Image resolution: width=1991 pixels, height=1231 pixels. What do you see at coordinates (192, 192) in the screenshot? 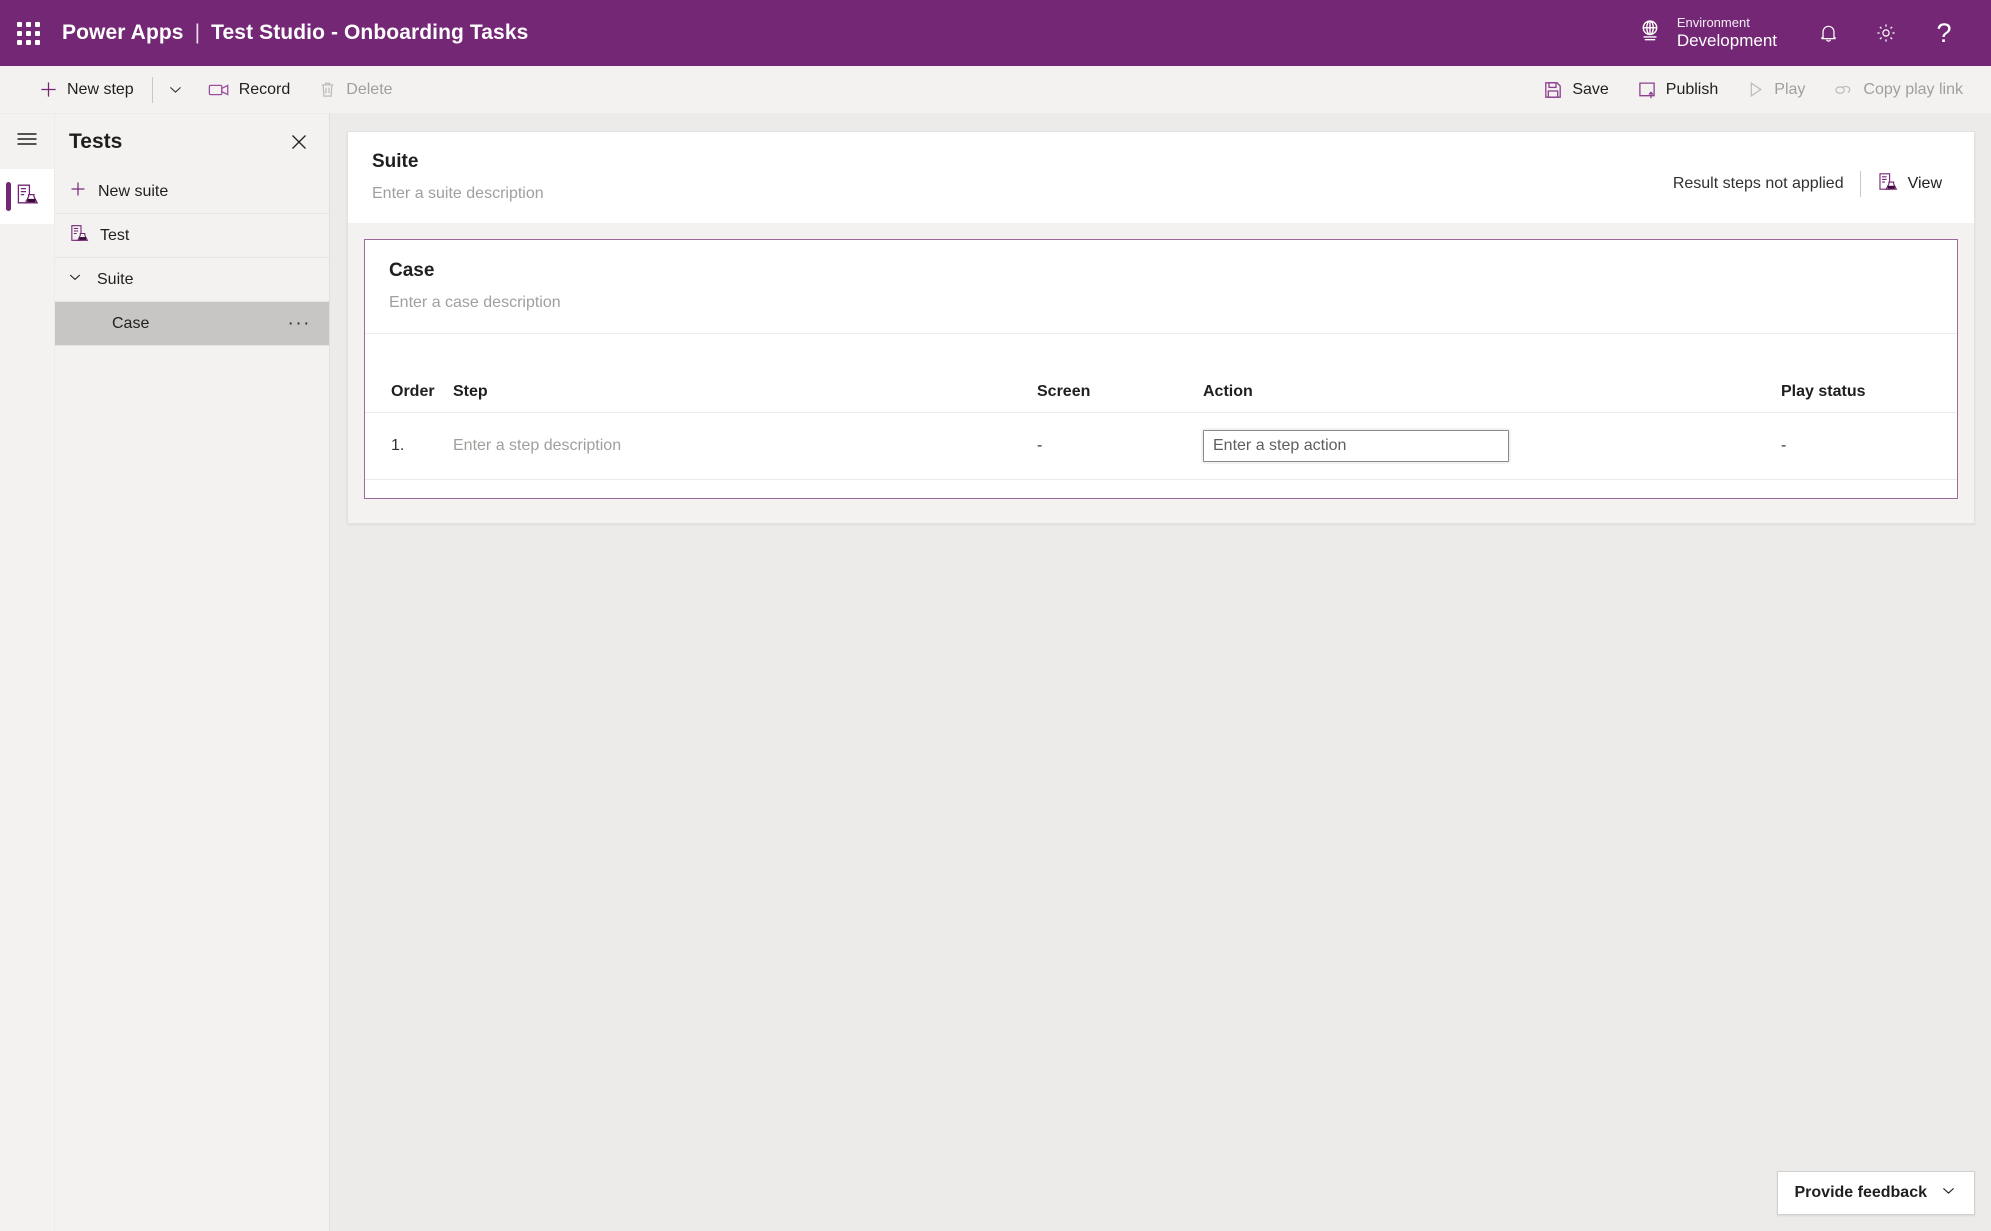
I see `new-suite-button: New suite` at bounding box center [192, 192].